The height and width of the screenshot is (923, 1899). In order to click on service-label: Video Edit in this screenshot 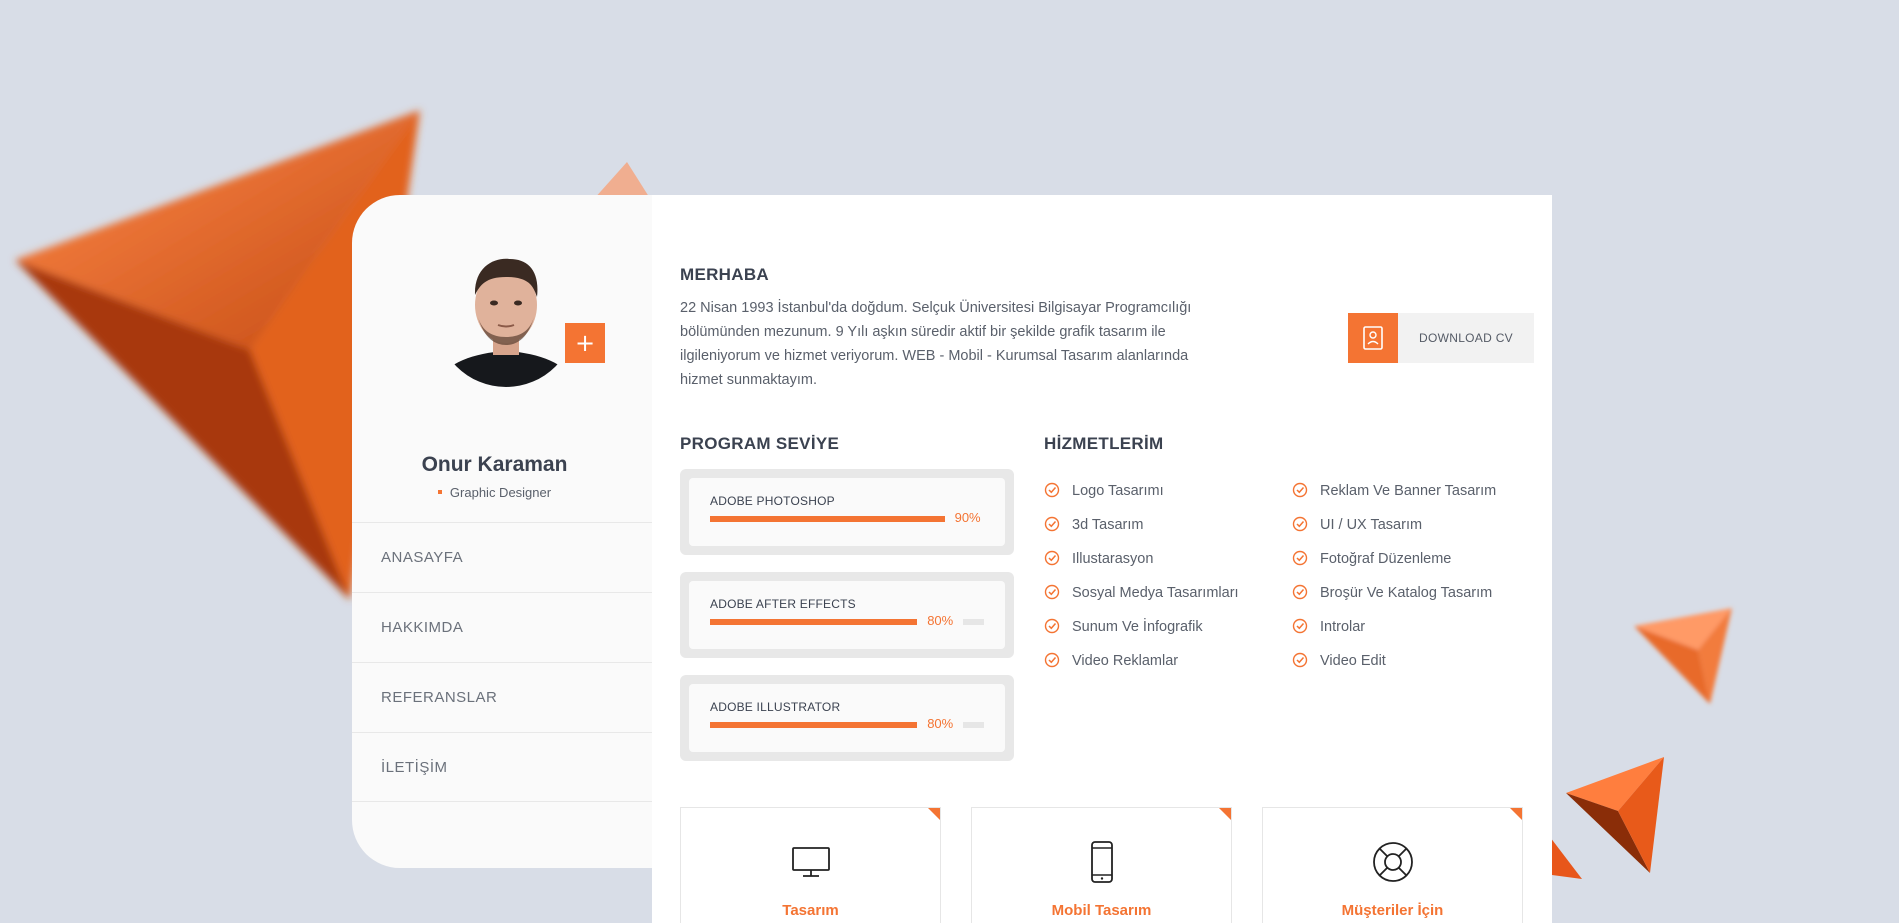, I will do `click(1353, 661)`.